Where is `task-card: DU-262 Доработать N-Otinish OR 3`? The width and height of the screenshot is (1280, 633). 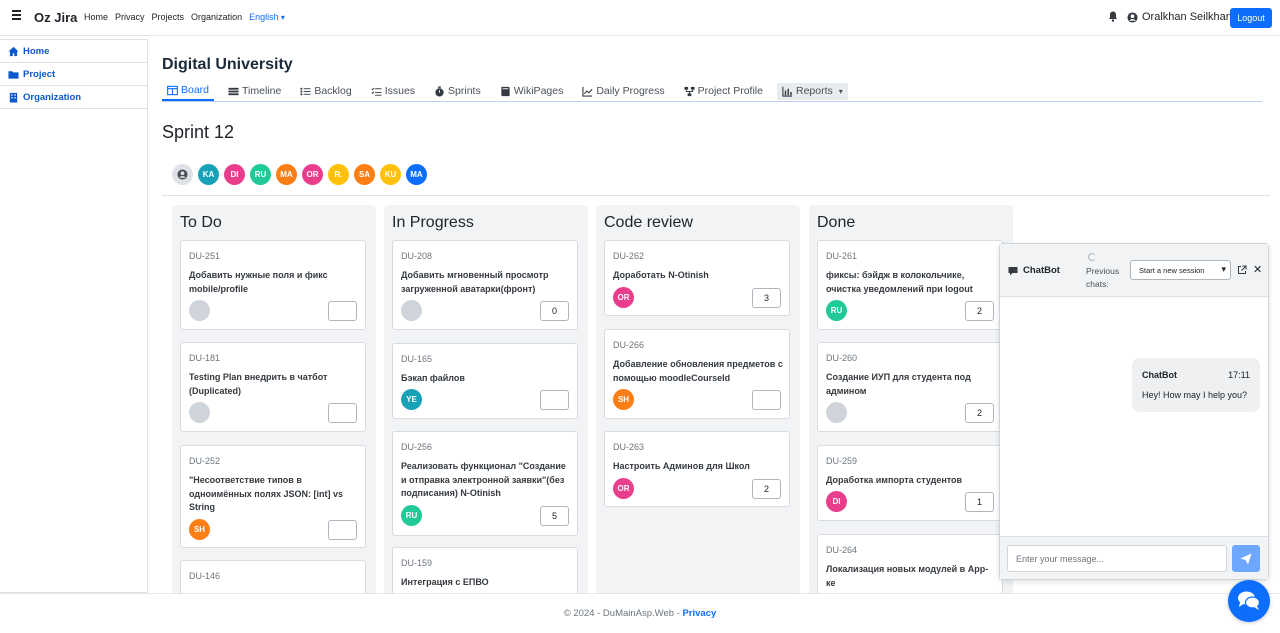 task-card: DU-262 Доработать N-Otinish OR 3 is located at coordinates (697, 278).